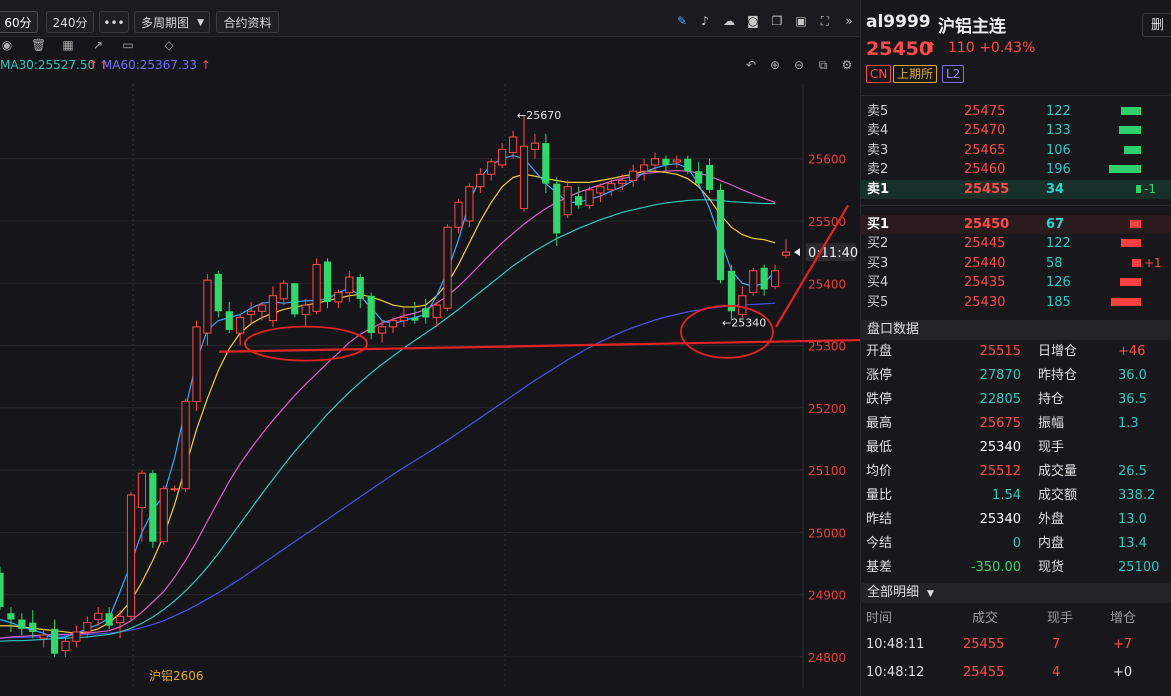 The width and height of the screenshot is (1171, 696). I want to click on bid-row: 买2 25445 122, so click(1015, 243).